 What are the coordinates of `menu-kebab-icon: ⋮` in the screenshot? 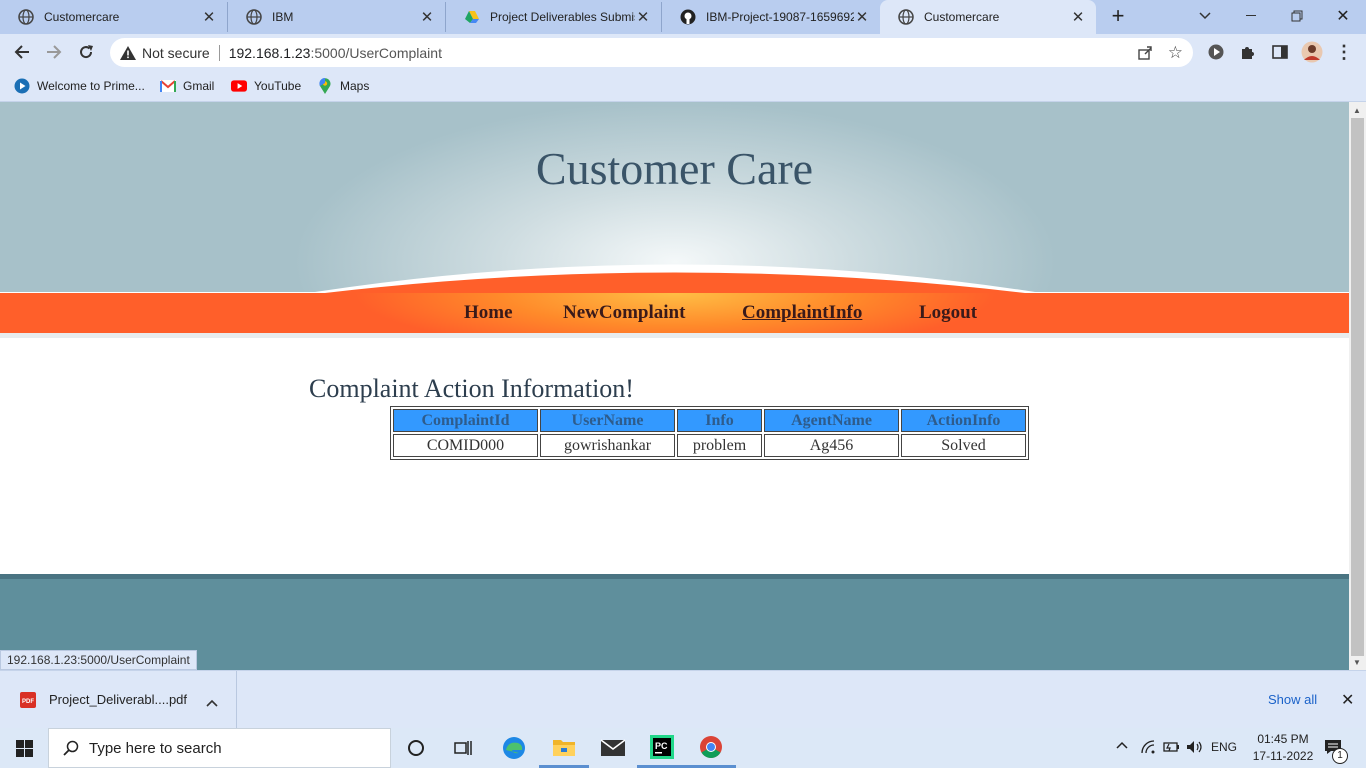 It's located at (1344, 52).